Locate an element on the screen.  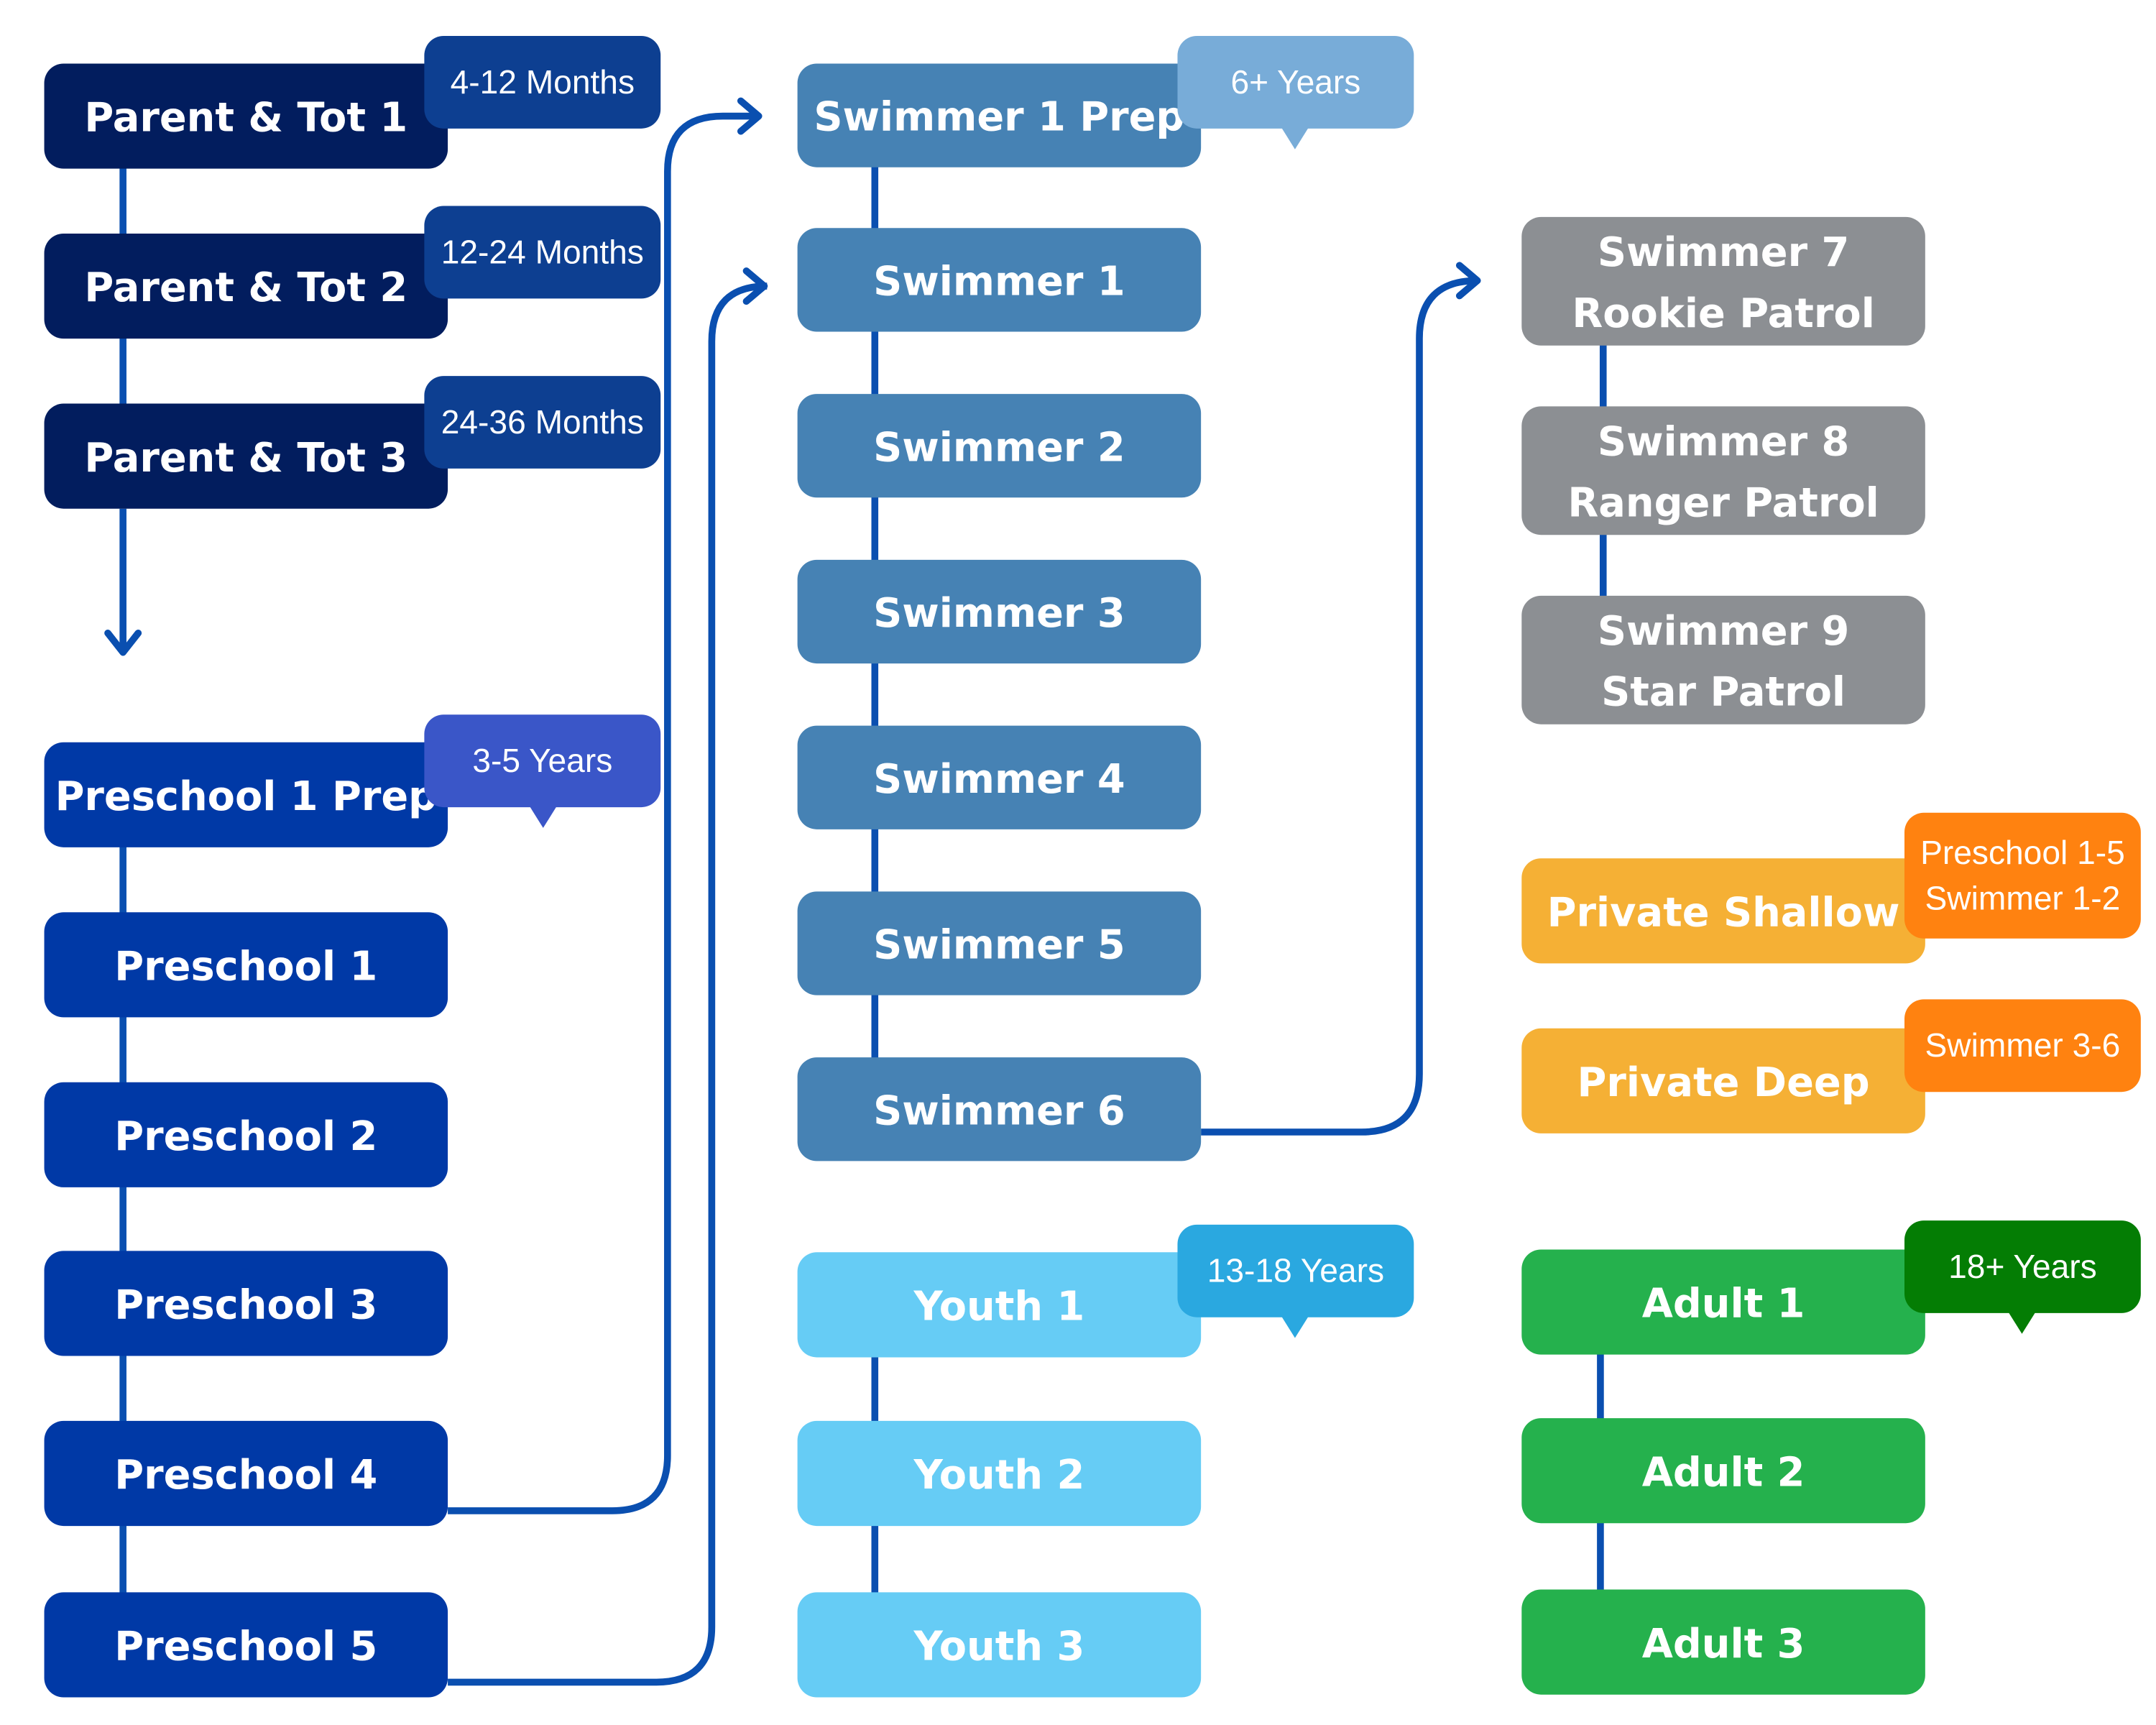
level-node-youth-3: Youth 3 is located at coordinates (1000, 1645).